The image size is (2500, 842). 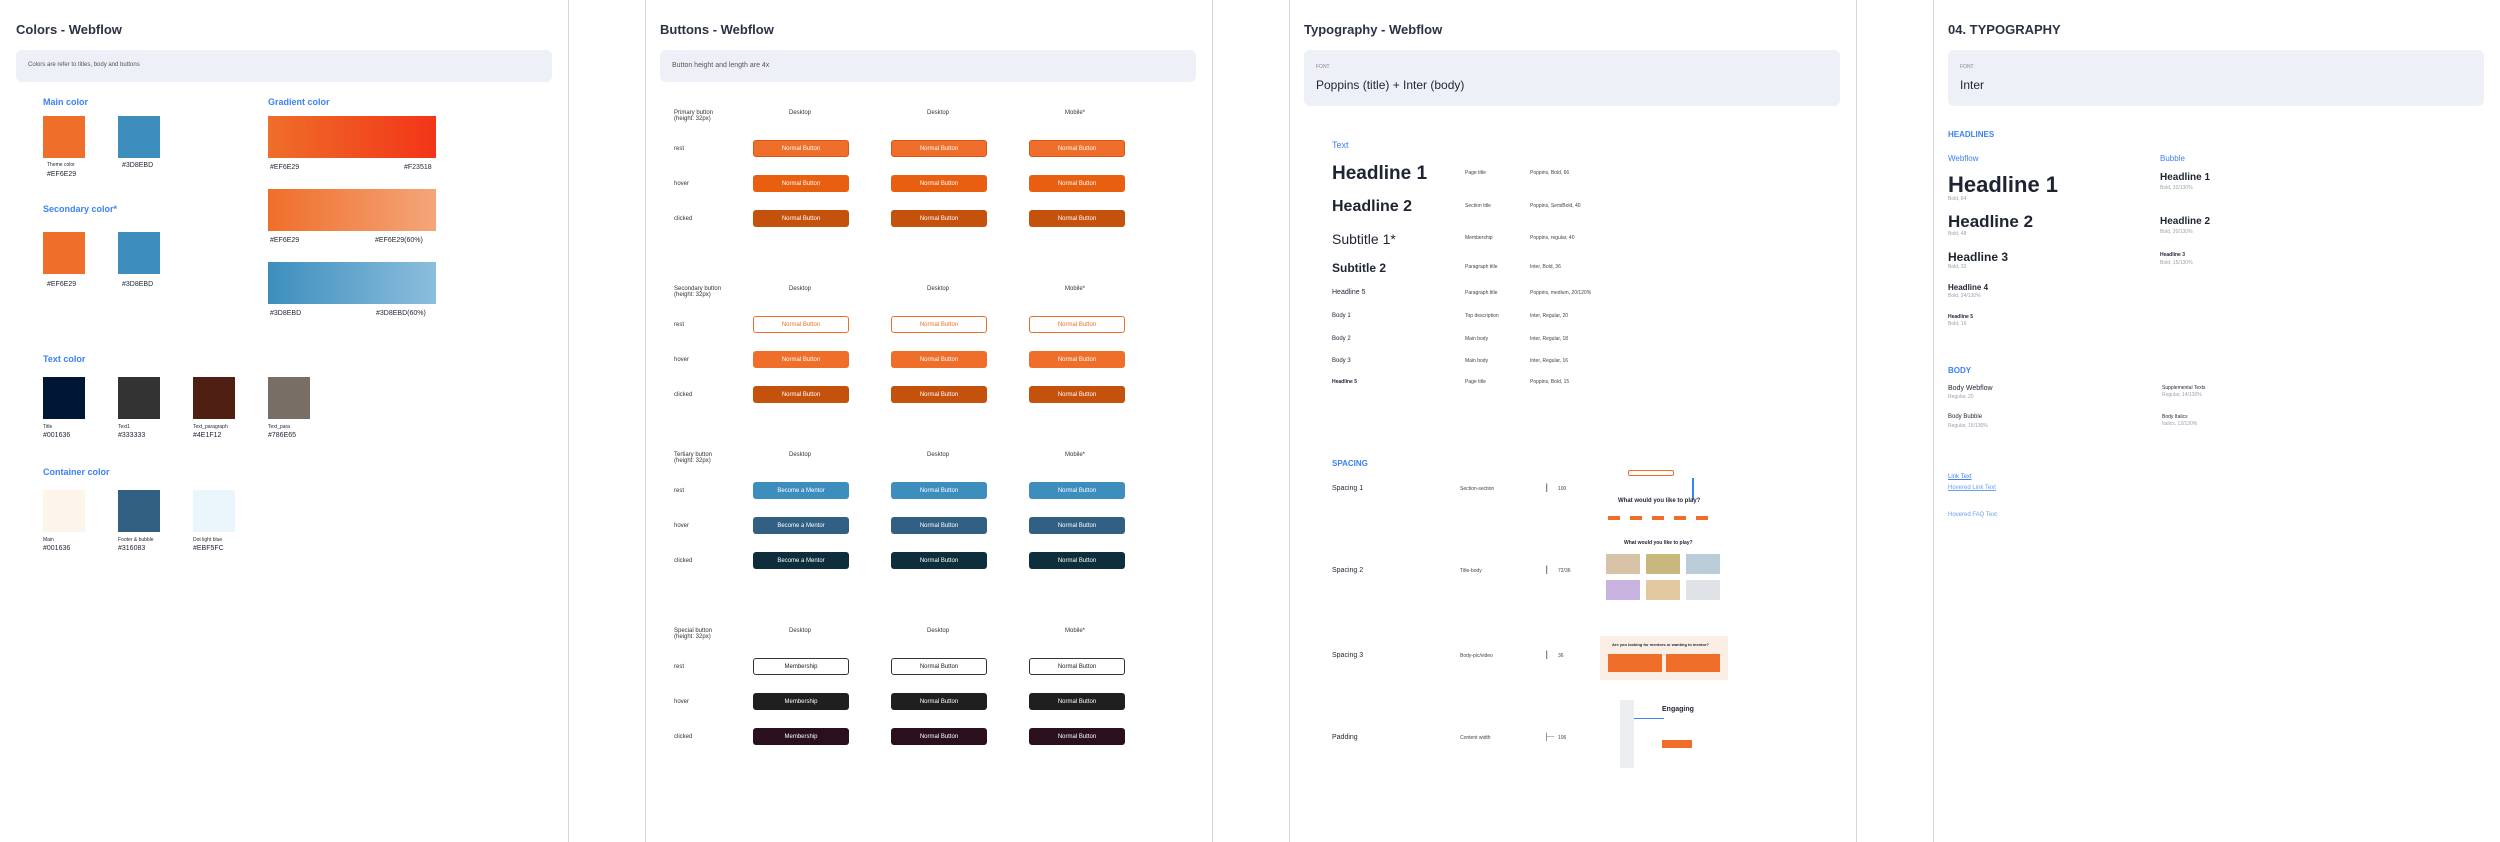 What do you see at coordinates (1960, 477) in the screenshot?
I see `link-text: Link Text` at bounding box center [1960, 477].